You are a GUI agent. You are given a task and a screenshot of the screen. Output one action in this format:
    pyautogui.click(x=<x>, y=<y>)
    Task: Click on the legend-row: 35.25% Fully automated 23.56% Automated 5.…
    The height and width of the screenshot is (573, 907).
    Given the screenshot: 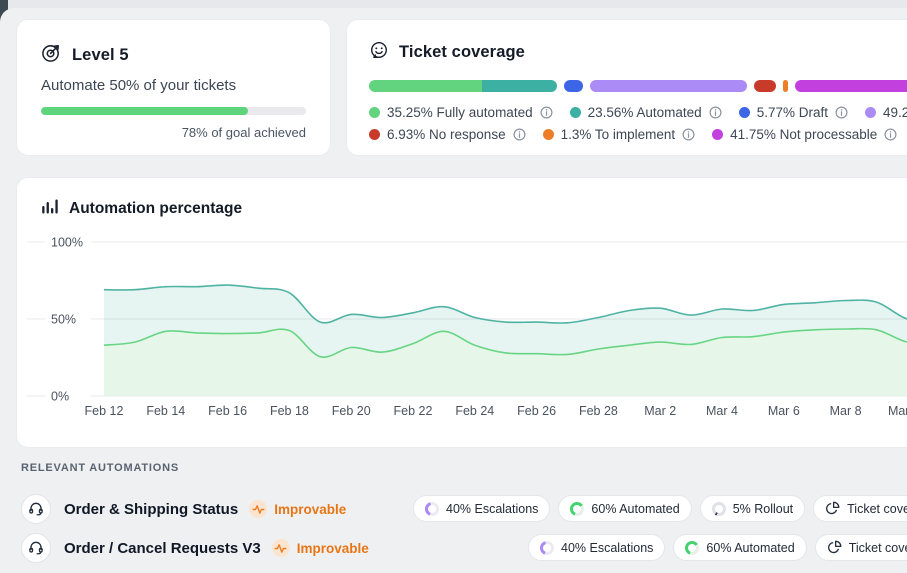 What is the action you would take?
    pyautogui.click(x=638, y=112)
    